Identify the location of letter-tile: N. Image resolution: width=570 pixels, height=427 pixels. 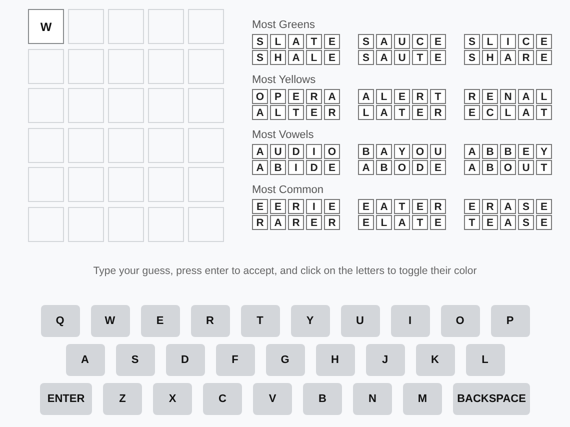
(508, 96).